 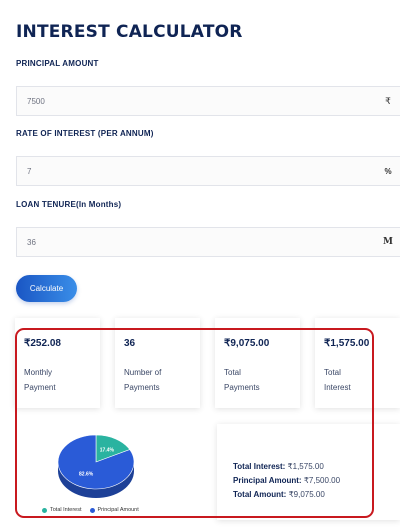 What do you see at coordinates (267, 480) in the screenshot?
I see `summary-principal-label: Principal Amount:` at bounding box center [267, 480].